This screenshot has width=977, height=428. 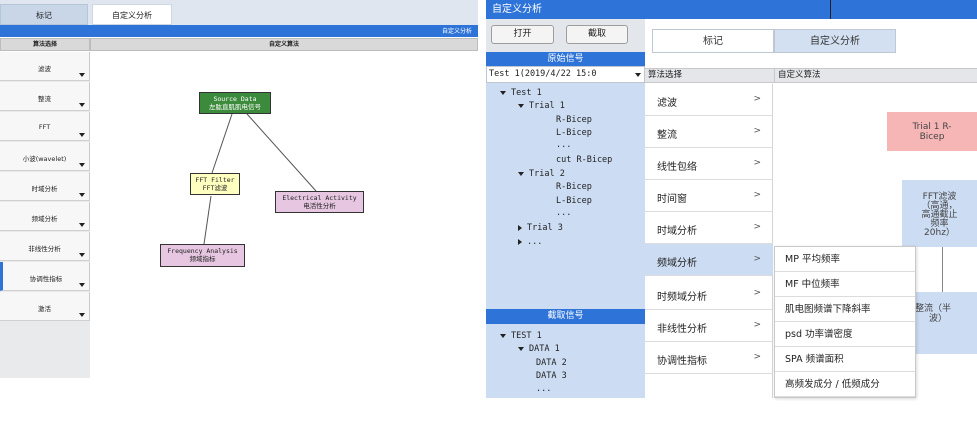 What do you see at coordinates (526, 93) in the screenshot?
I see `tree-node-label: Test 1` at bounding box center [526, 93].